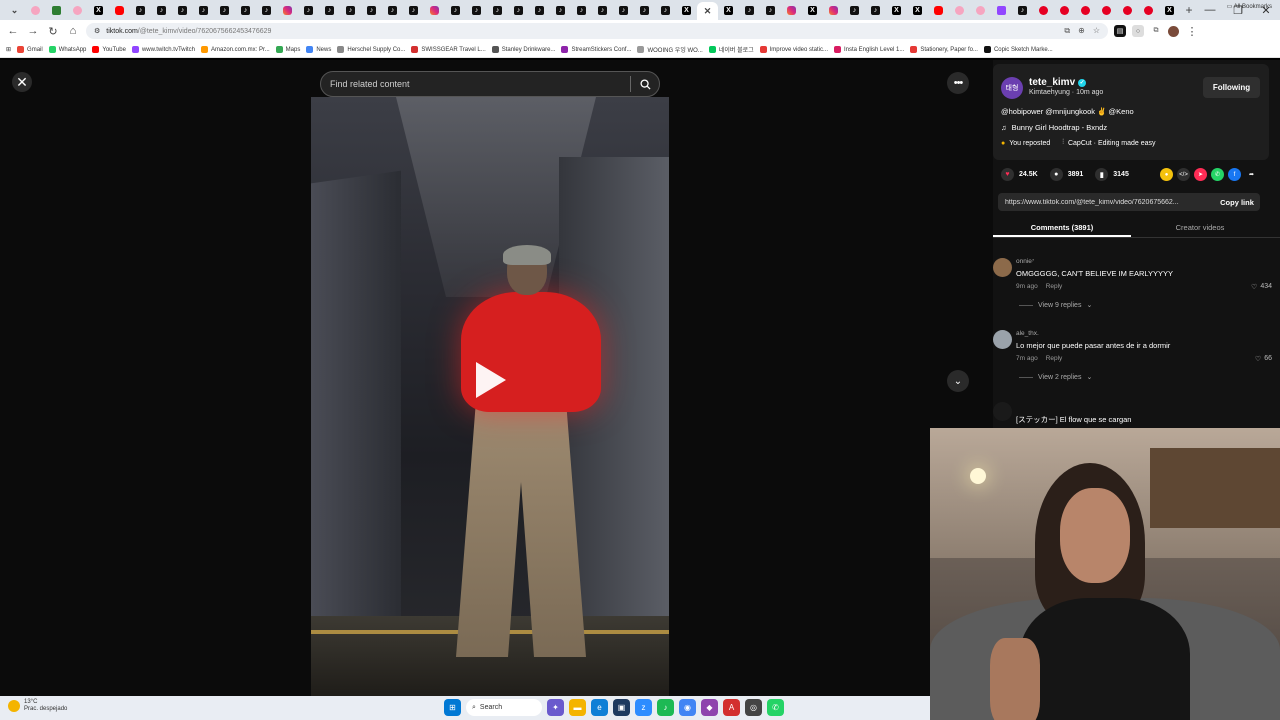 This screenshot has width=1280, height=720. Describe the element at coordinates (30, 49) in the screenshot. I see `bookmark-item: Gmail` at that location.